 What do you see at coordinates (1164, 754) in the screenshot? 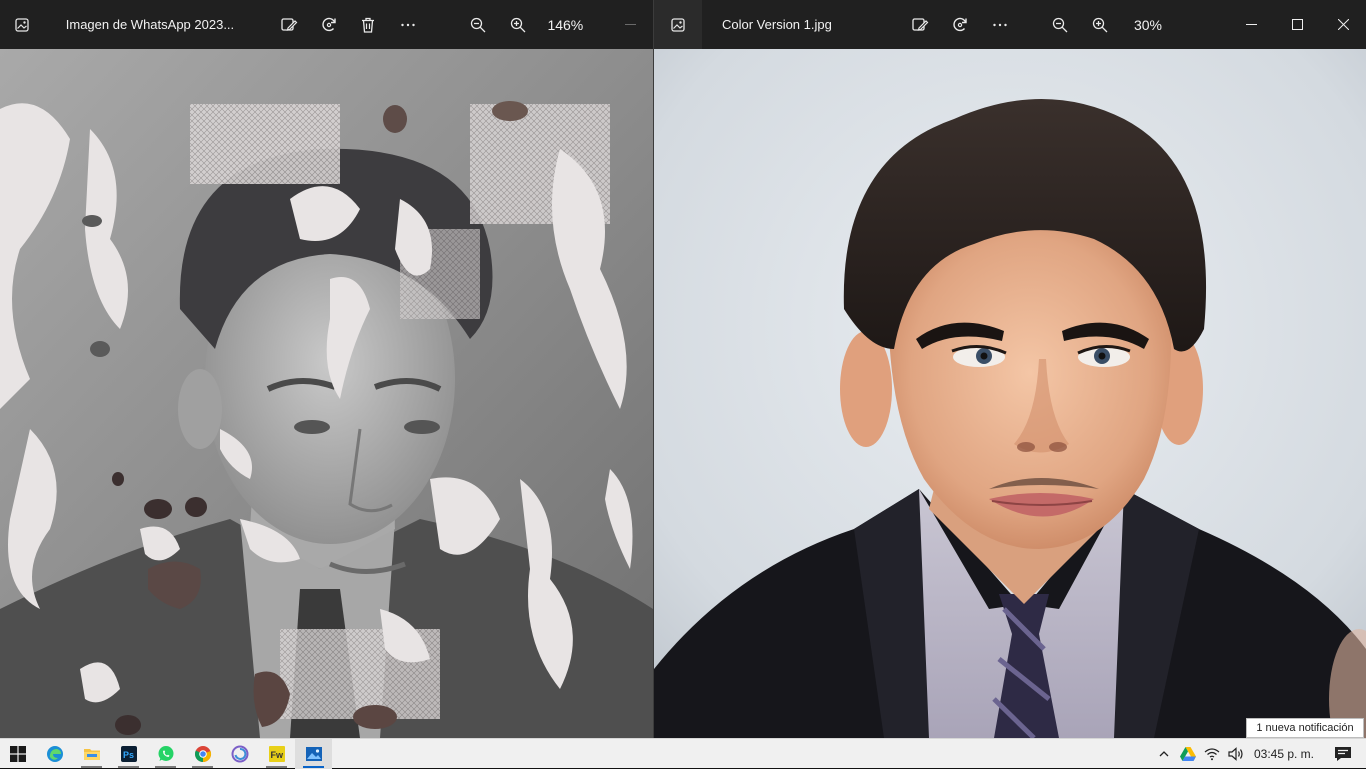
I see `chevron-up-icon` at bounding box center [1164, 754].